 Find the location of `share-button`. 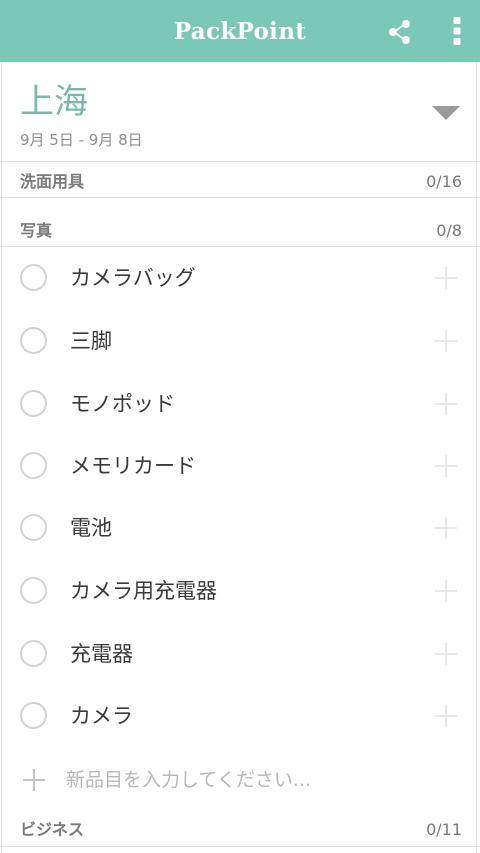

share-button is located at coordinates (400, 32).